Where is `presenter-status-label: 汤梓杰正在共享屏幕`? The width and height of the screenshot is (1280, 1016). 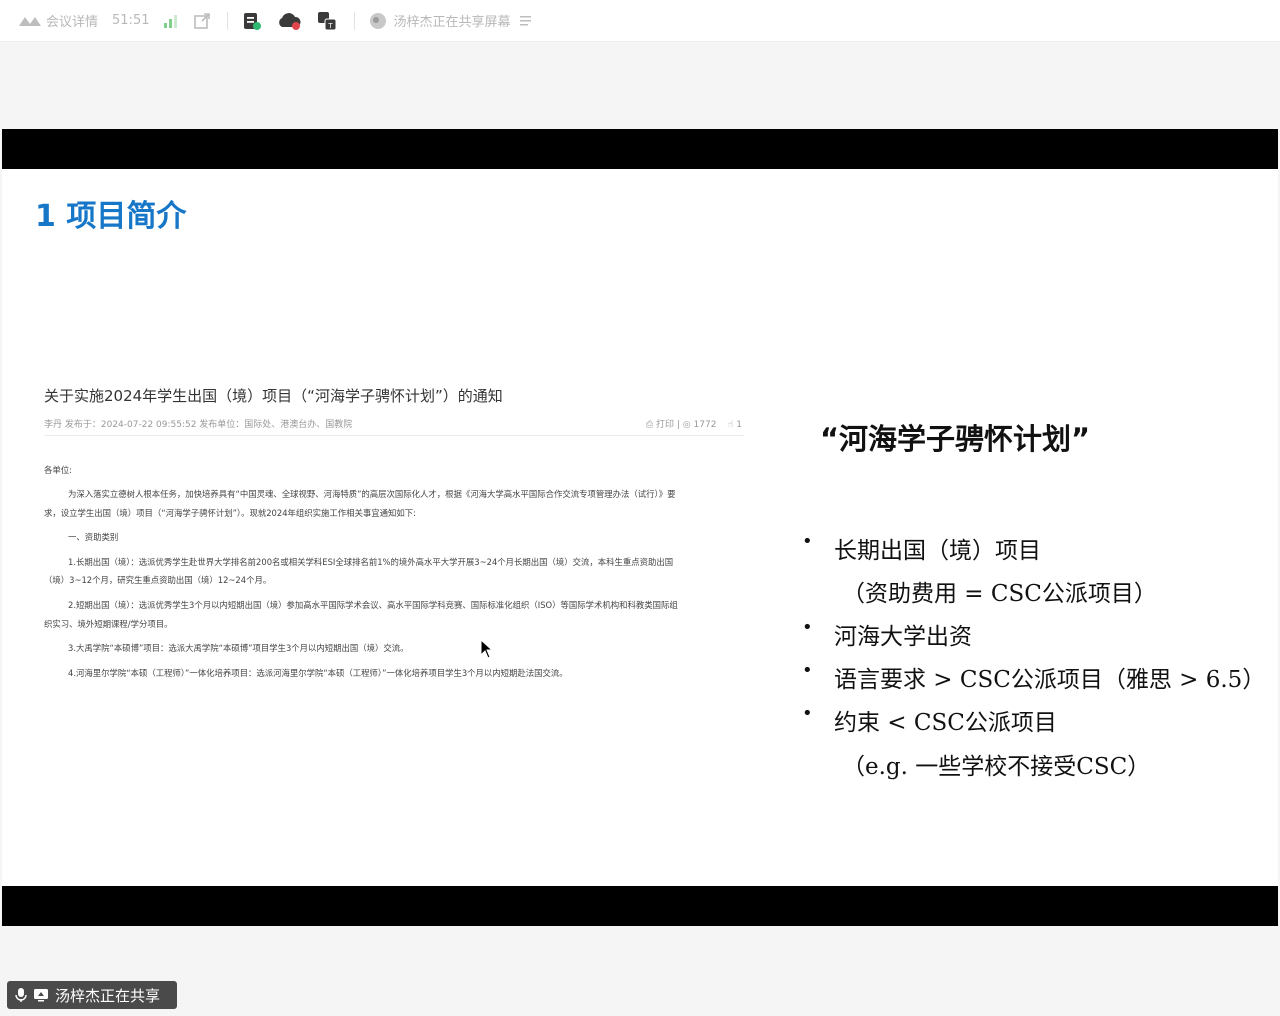
presenter-status-label: 汤梓杰正在共享屏幕 is located at coordinates (452, 22).